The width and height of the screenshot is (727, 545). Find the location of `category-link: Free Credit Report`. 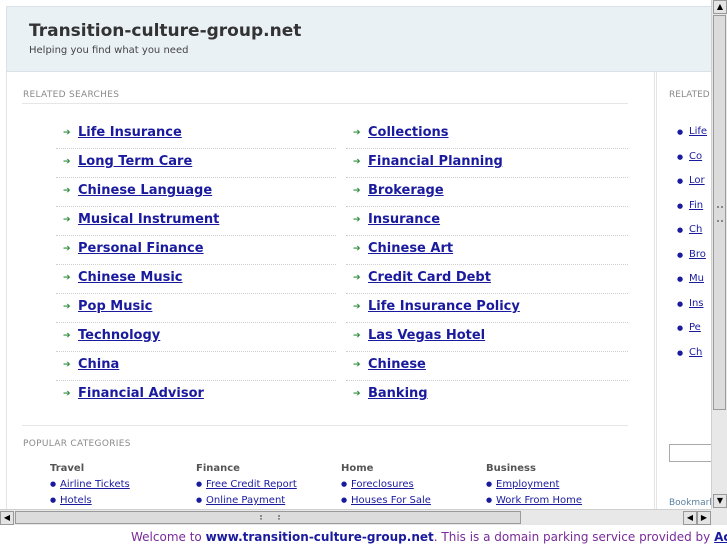

category-link: Free Credit Report is located at coordinates (251, 484).